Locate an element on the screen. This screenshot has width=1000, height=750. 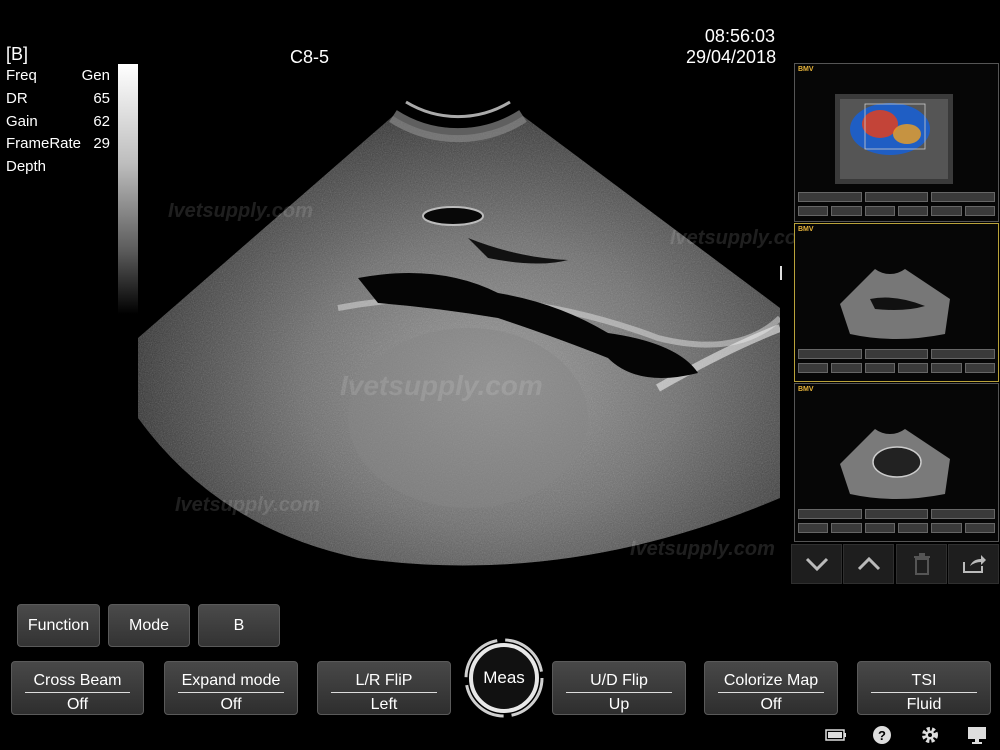
thumbnail-3: BMV is located at coordinates (896, 462).